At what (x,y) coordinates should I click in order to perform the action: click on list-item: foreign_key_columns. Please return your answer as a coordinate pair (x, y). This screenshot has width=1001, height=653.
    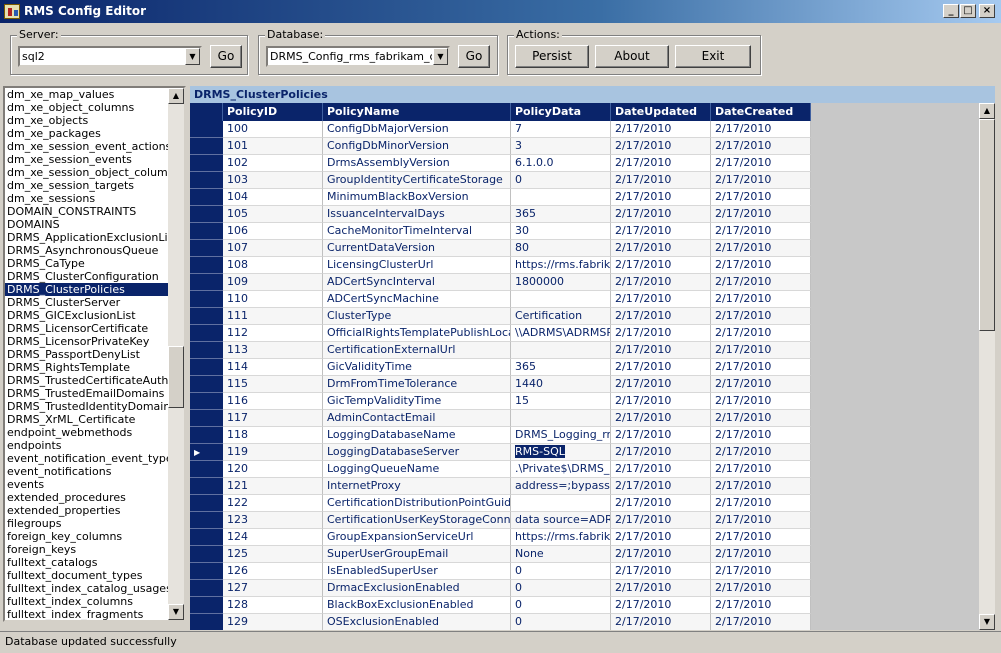
    Looking at the image, I should click on (86, 536).